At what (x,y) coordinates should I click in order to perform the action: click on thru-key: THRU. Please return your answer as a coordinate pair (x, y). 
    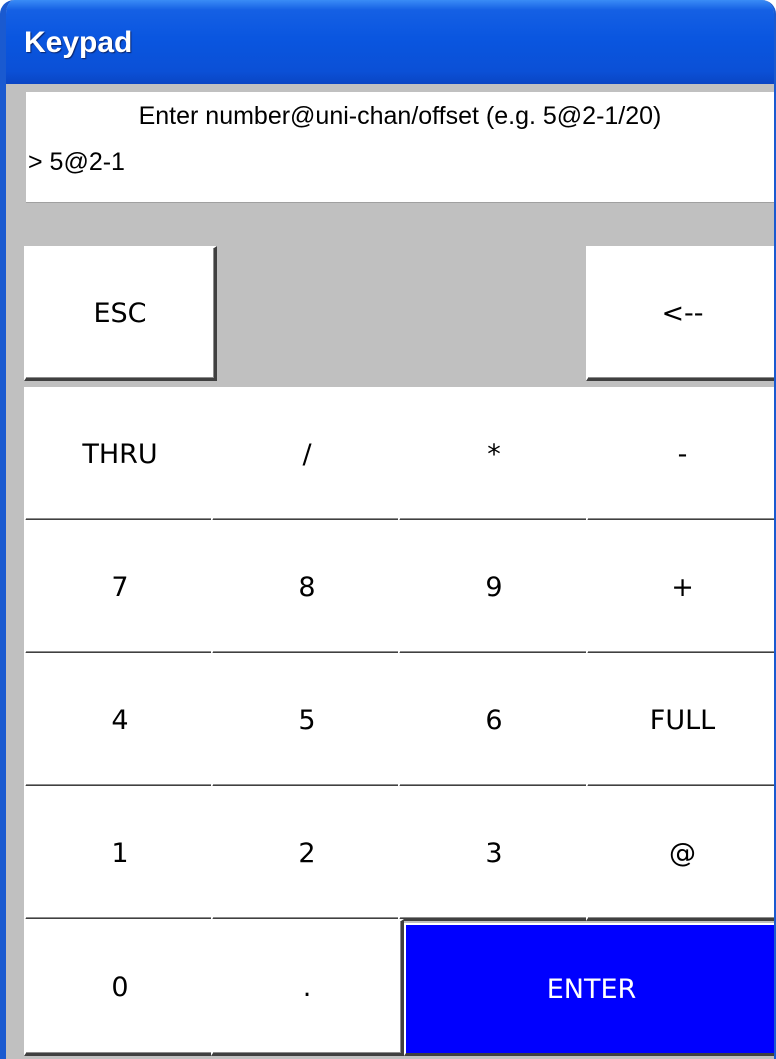
    Looking at the image, I should click on (120, 454).